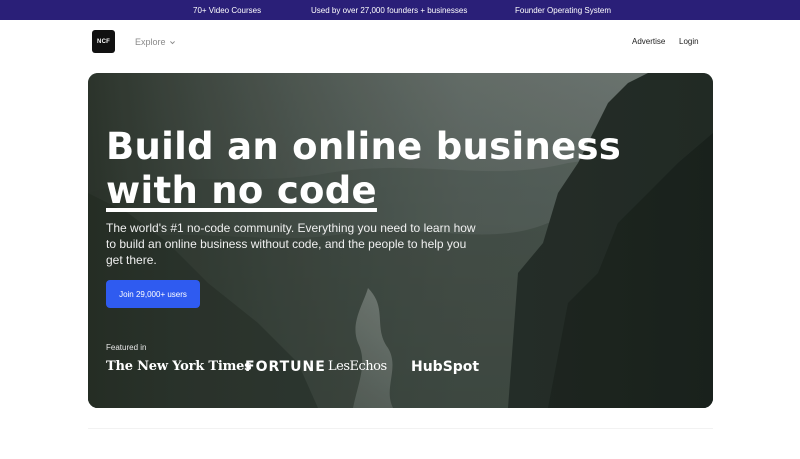  What do you see at coordinates (285, 367) in the screenshot?
I see `press-logo-fortune: FORTUNE` at bounding box center [285, 367].